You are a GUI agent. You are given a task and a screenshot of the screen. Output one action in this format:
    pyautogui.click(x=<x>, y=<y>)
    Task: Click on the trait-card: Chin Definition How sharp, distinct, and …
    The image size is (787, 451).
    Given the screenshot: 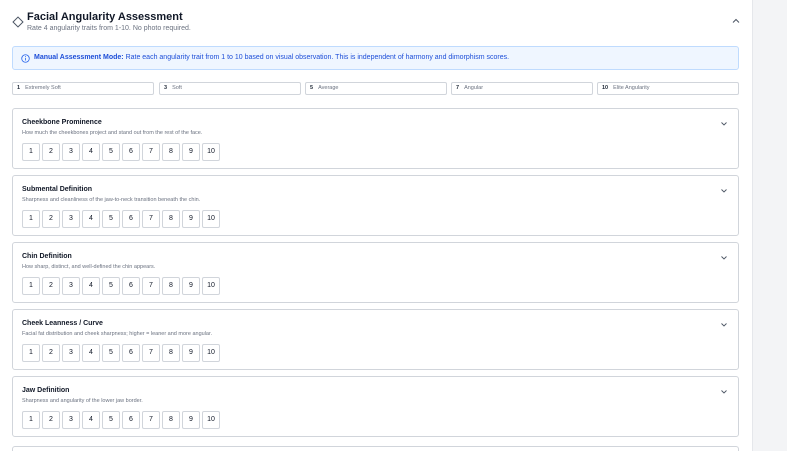 What is the action you would take?
    pyautogui.click(x=375, y=272)
    